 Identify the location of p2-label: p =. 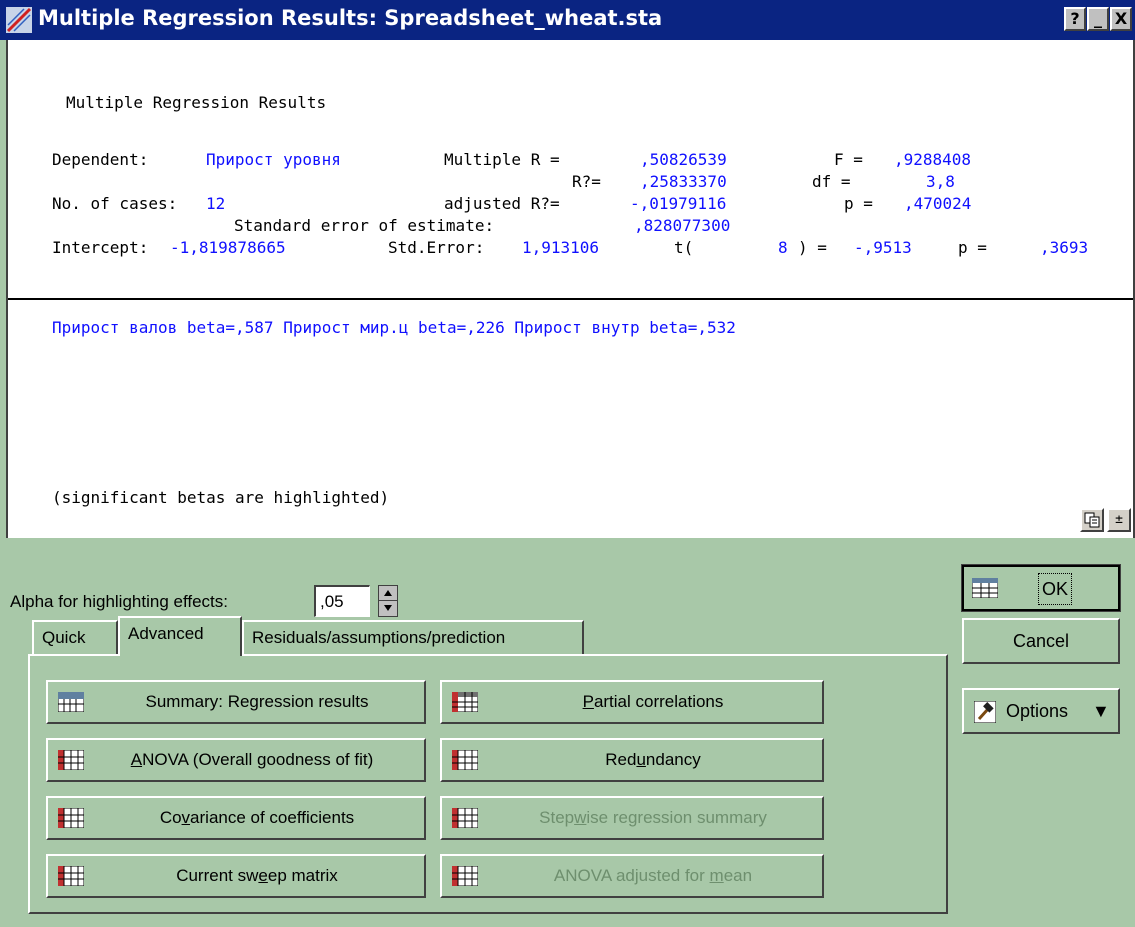
(972, 247).